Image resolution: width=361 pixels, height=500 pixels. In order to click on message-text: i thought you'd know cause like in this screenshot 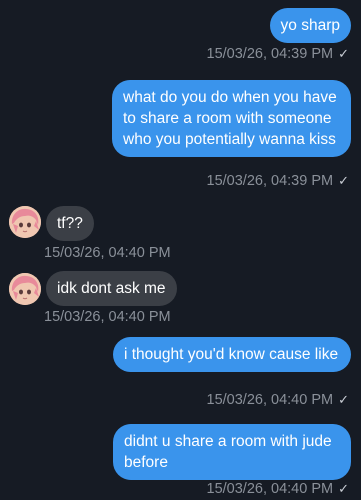, I will do `click(231, 354)`.